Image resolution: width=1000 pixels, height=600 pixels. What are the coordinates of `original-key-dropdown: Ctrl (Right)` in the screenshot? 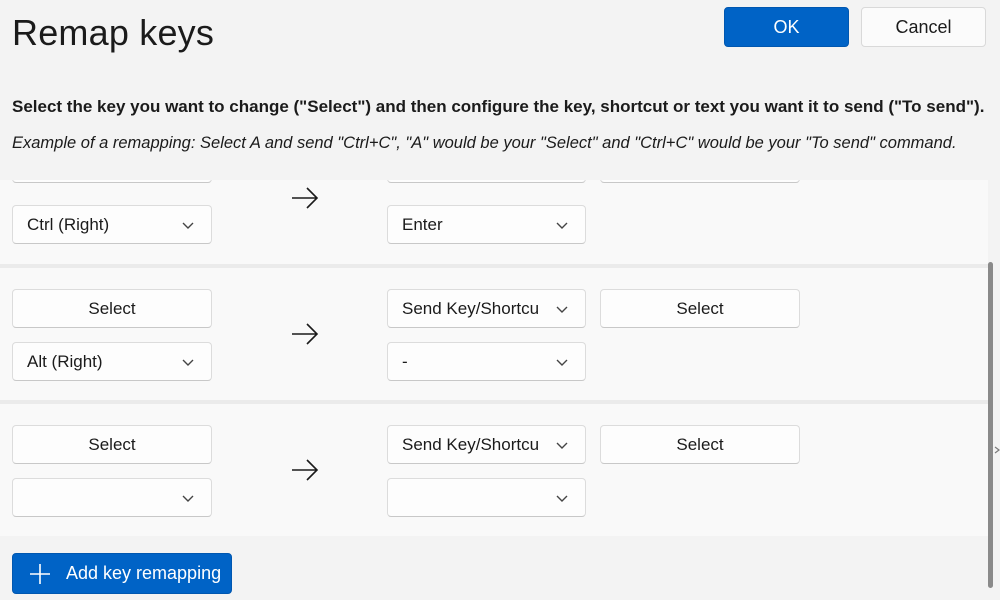 It's located at (112, 224).